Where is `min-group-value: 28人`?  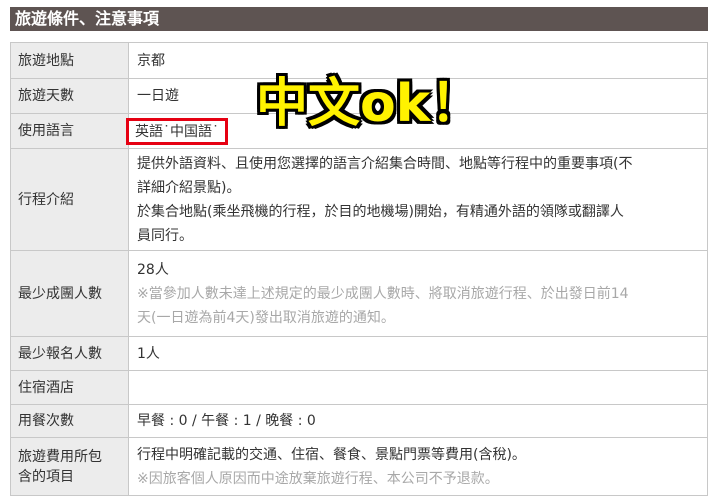 min-group-value: 28人 is located at coordinates (153, 269).